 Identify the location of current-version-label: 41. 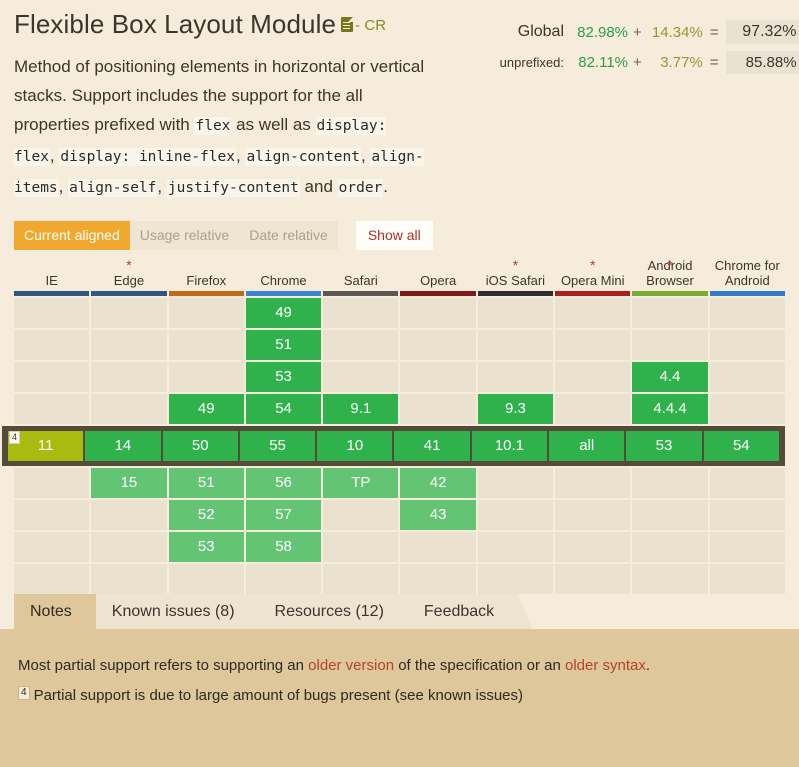
(432, 446).